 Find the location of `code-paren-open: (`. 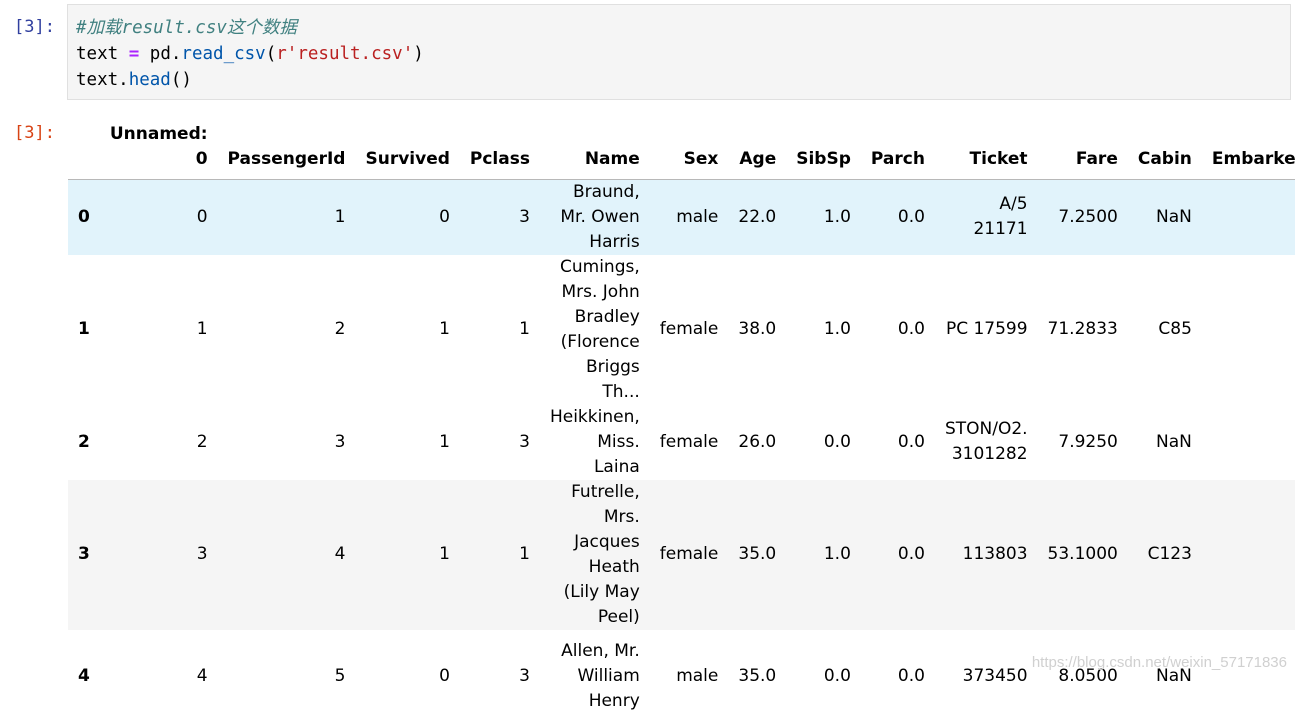

code-paren-open: ( is located at coordinates (271, 54).